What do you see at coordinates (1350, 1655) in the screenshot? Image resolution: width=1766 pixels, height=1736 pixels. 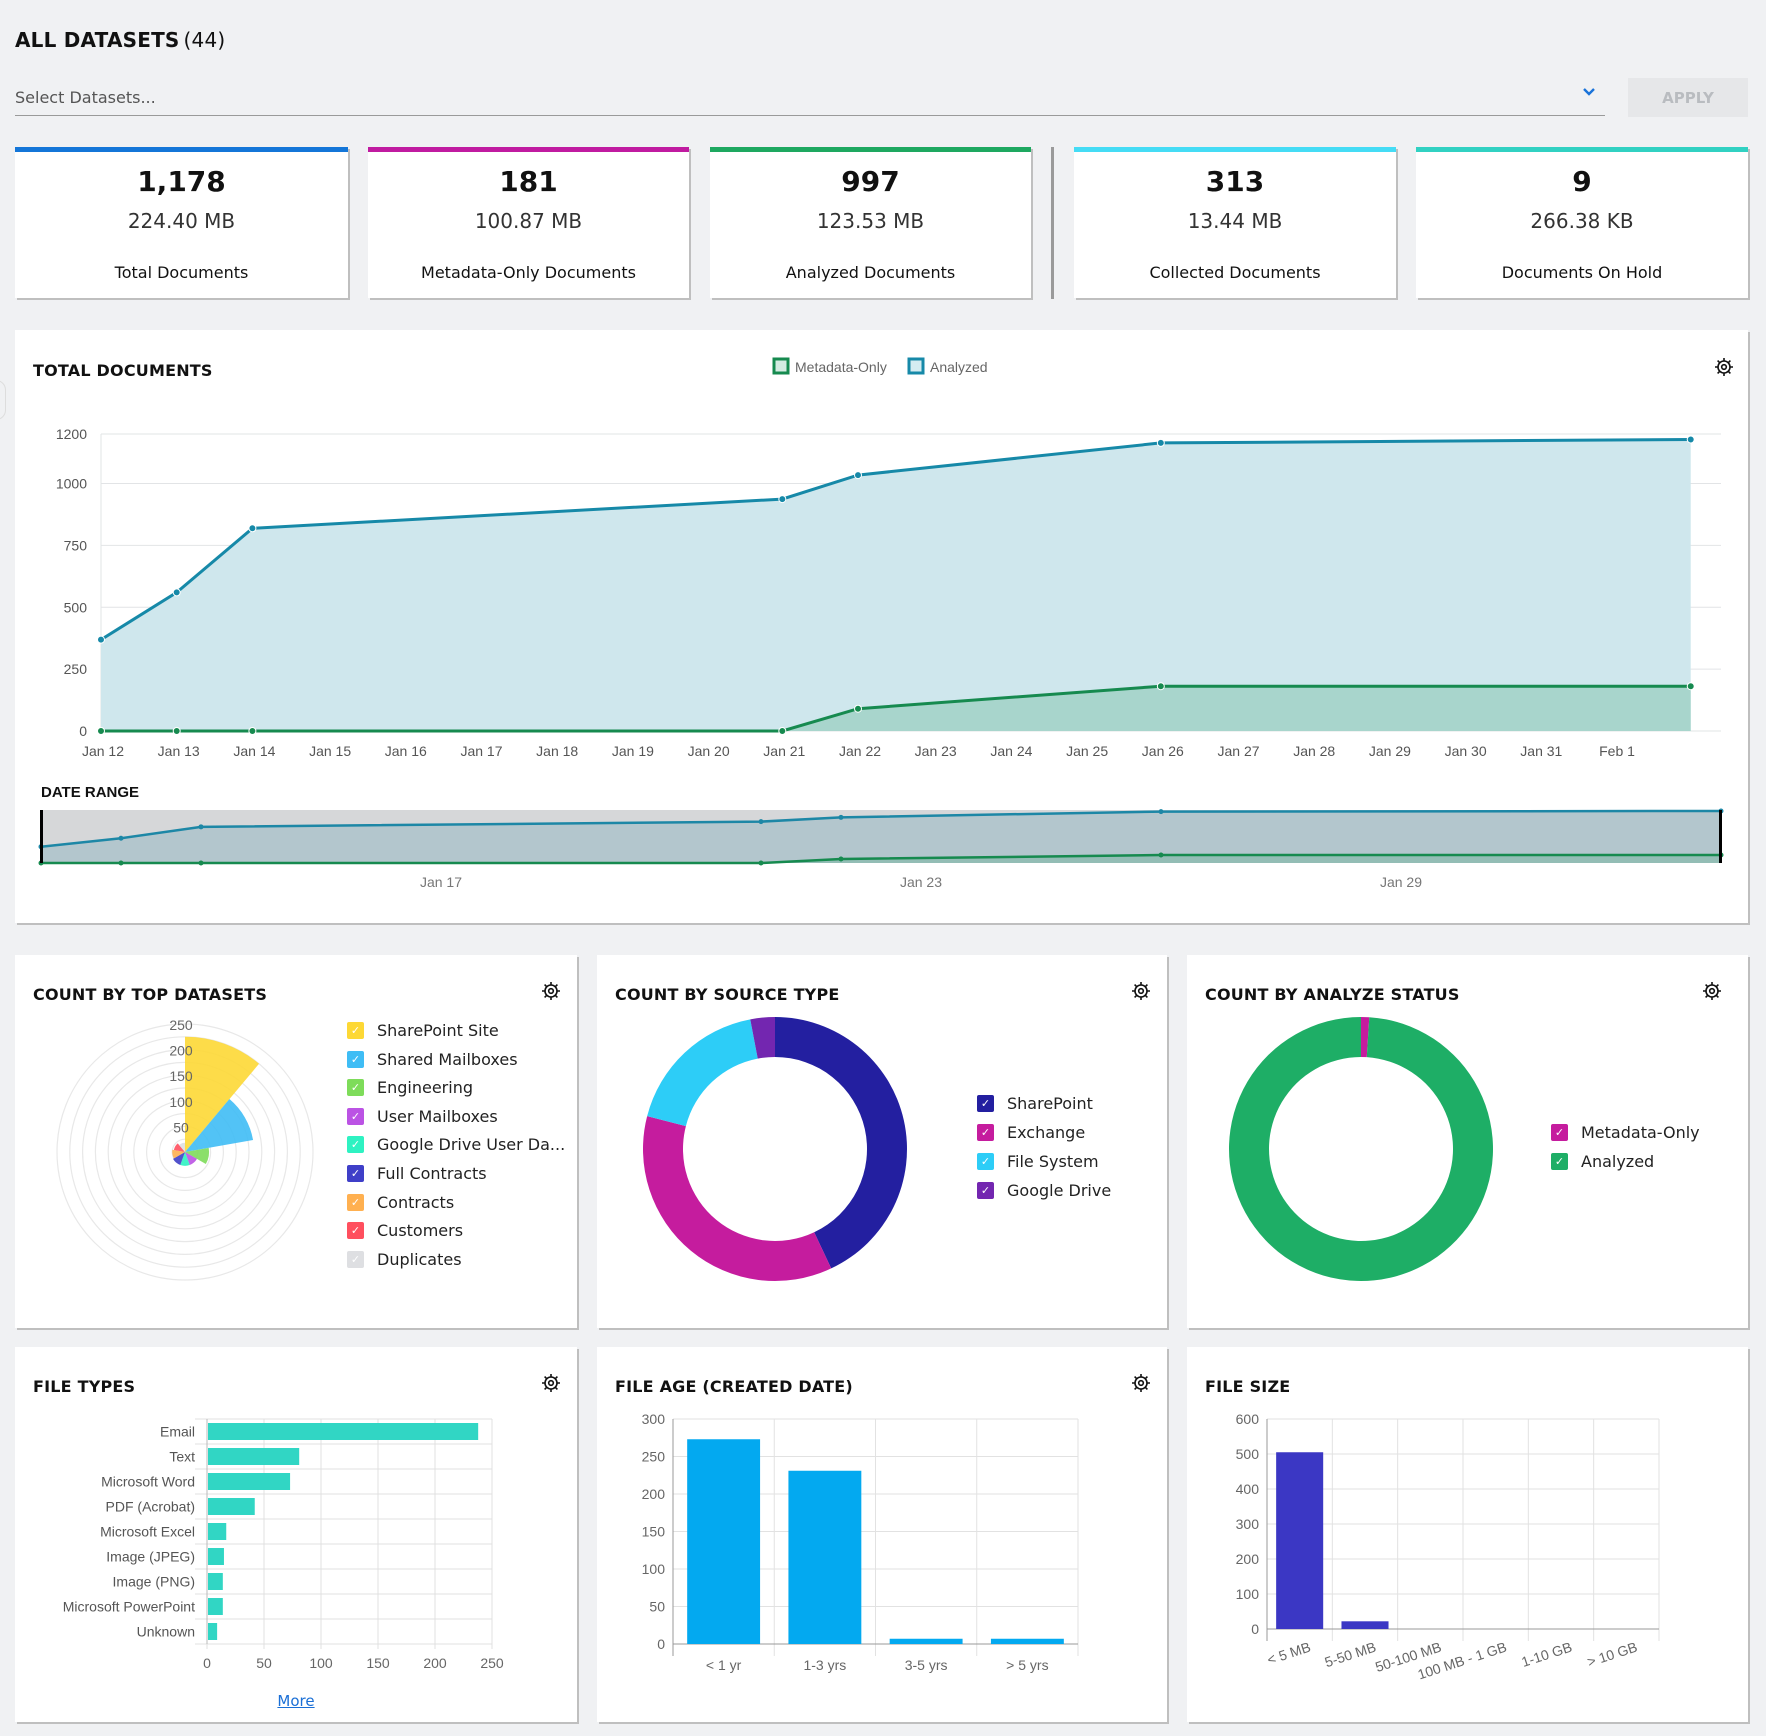 I see `x-tick-label: 5-50 MB` at bounding box center [1350, 1655].